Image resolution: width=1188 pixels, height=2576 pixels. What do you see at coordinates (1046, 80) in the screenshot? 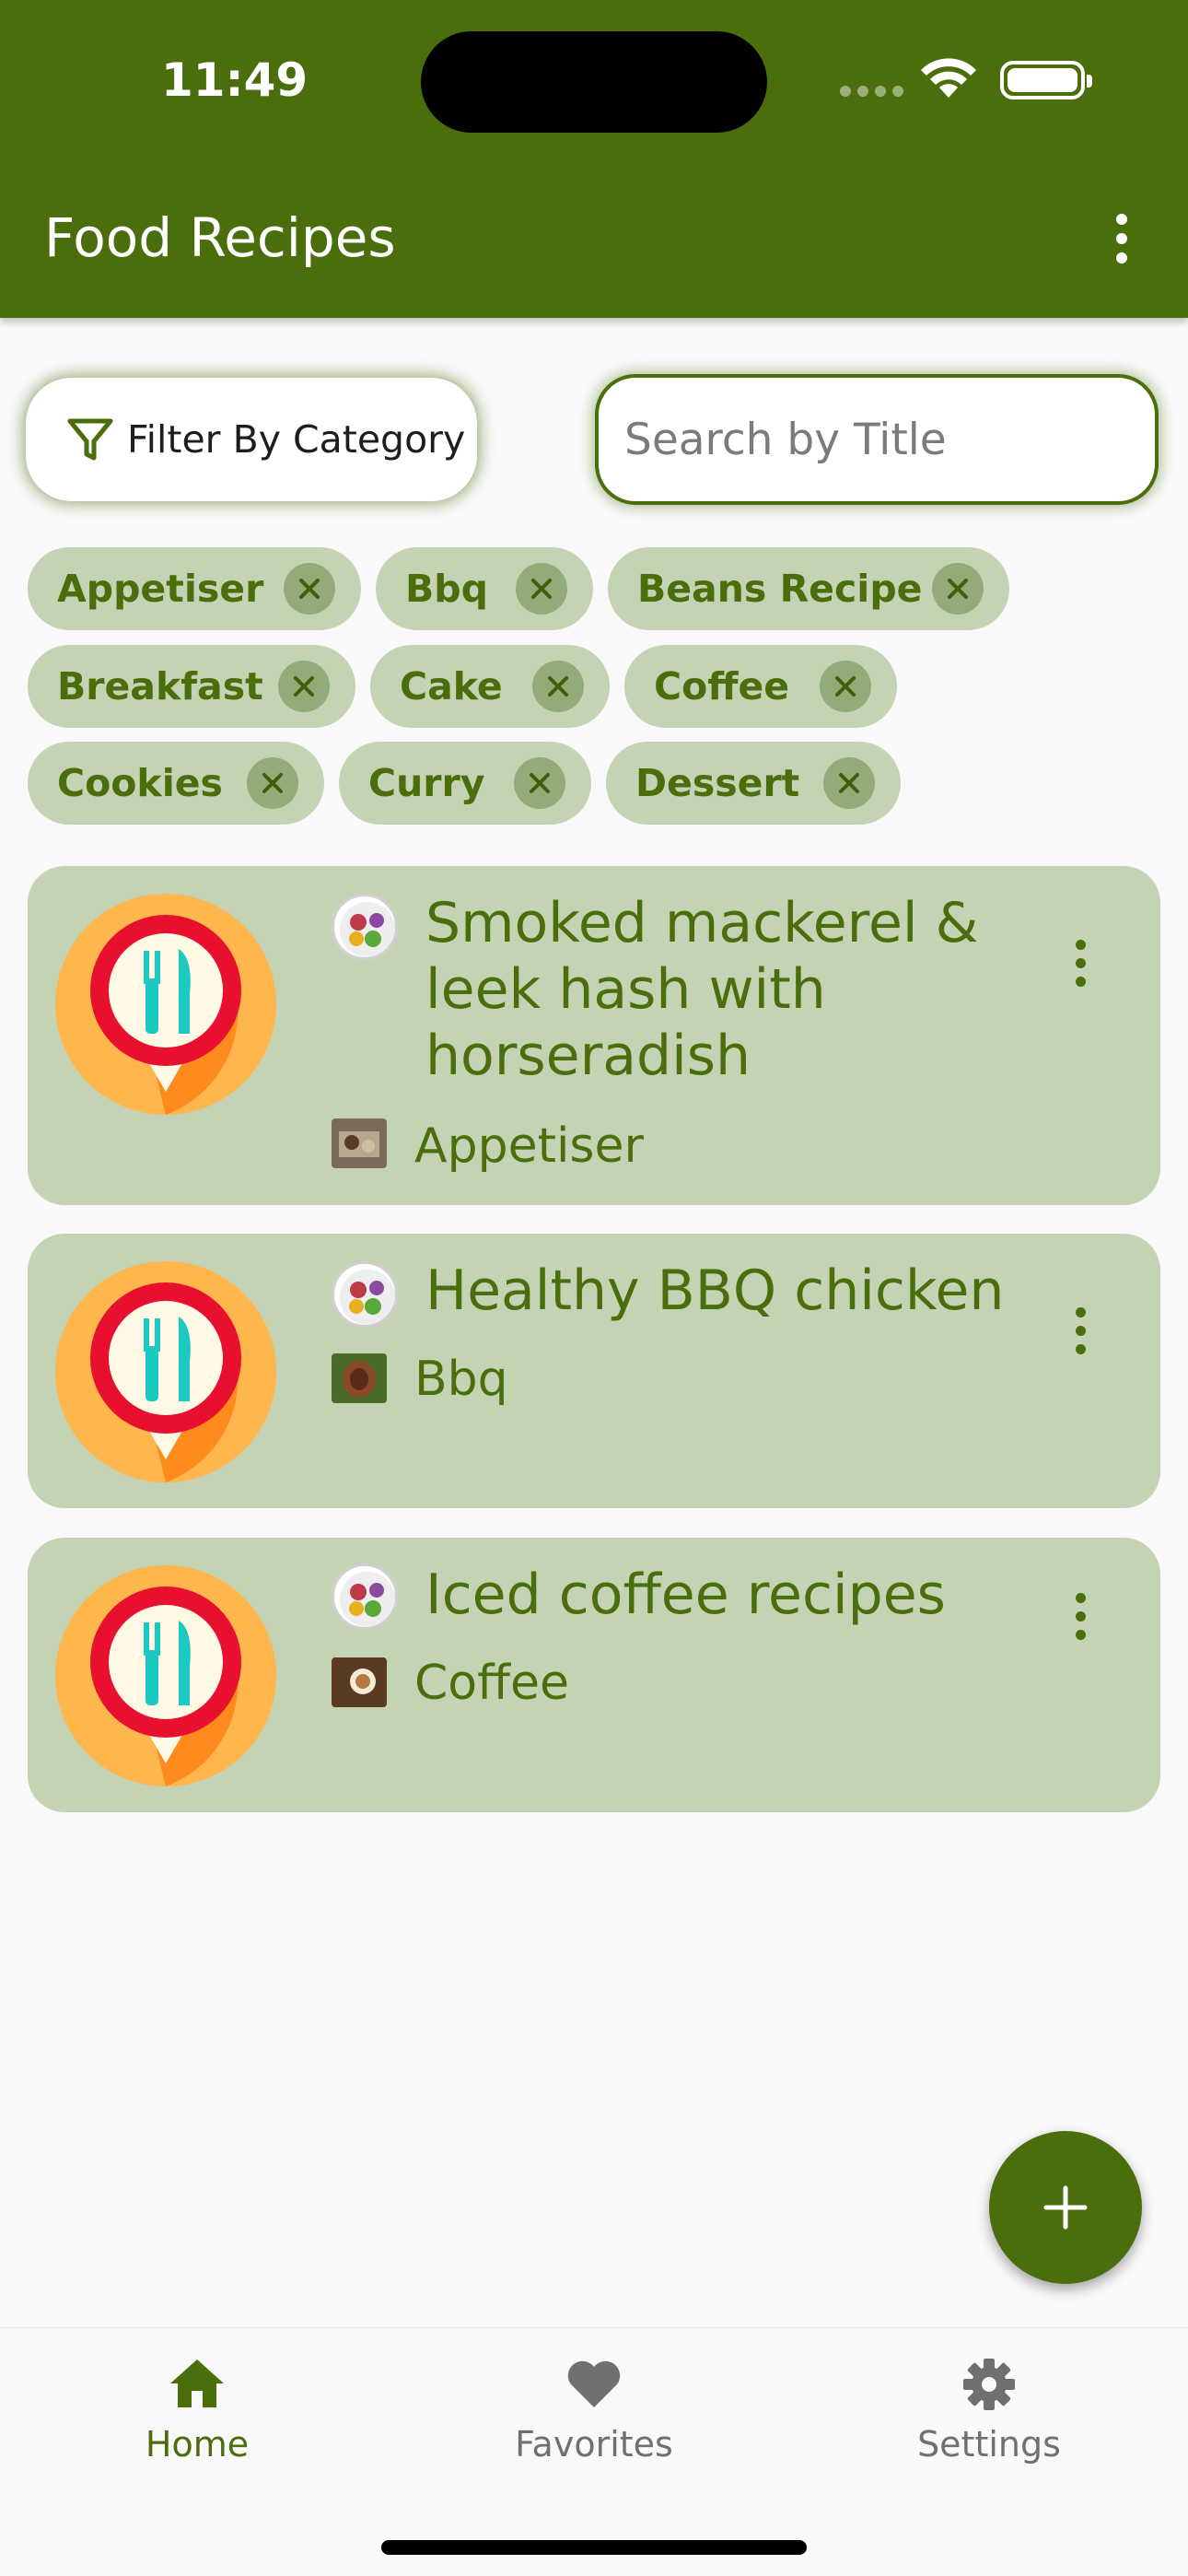
I see `battery-icon` at bounding box center [1046, 80].